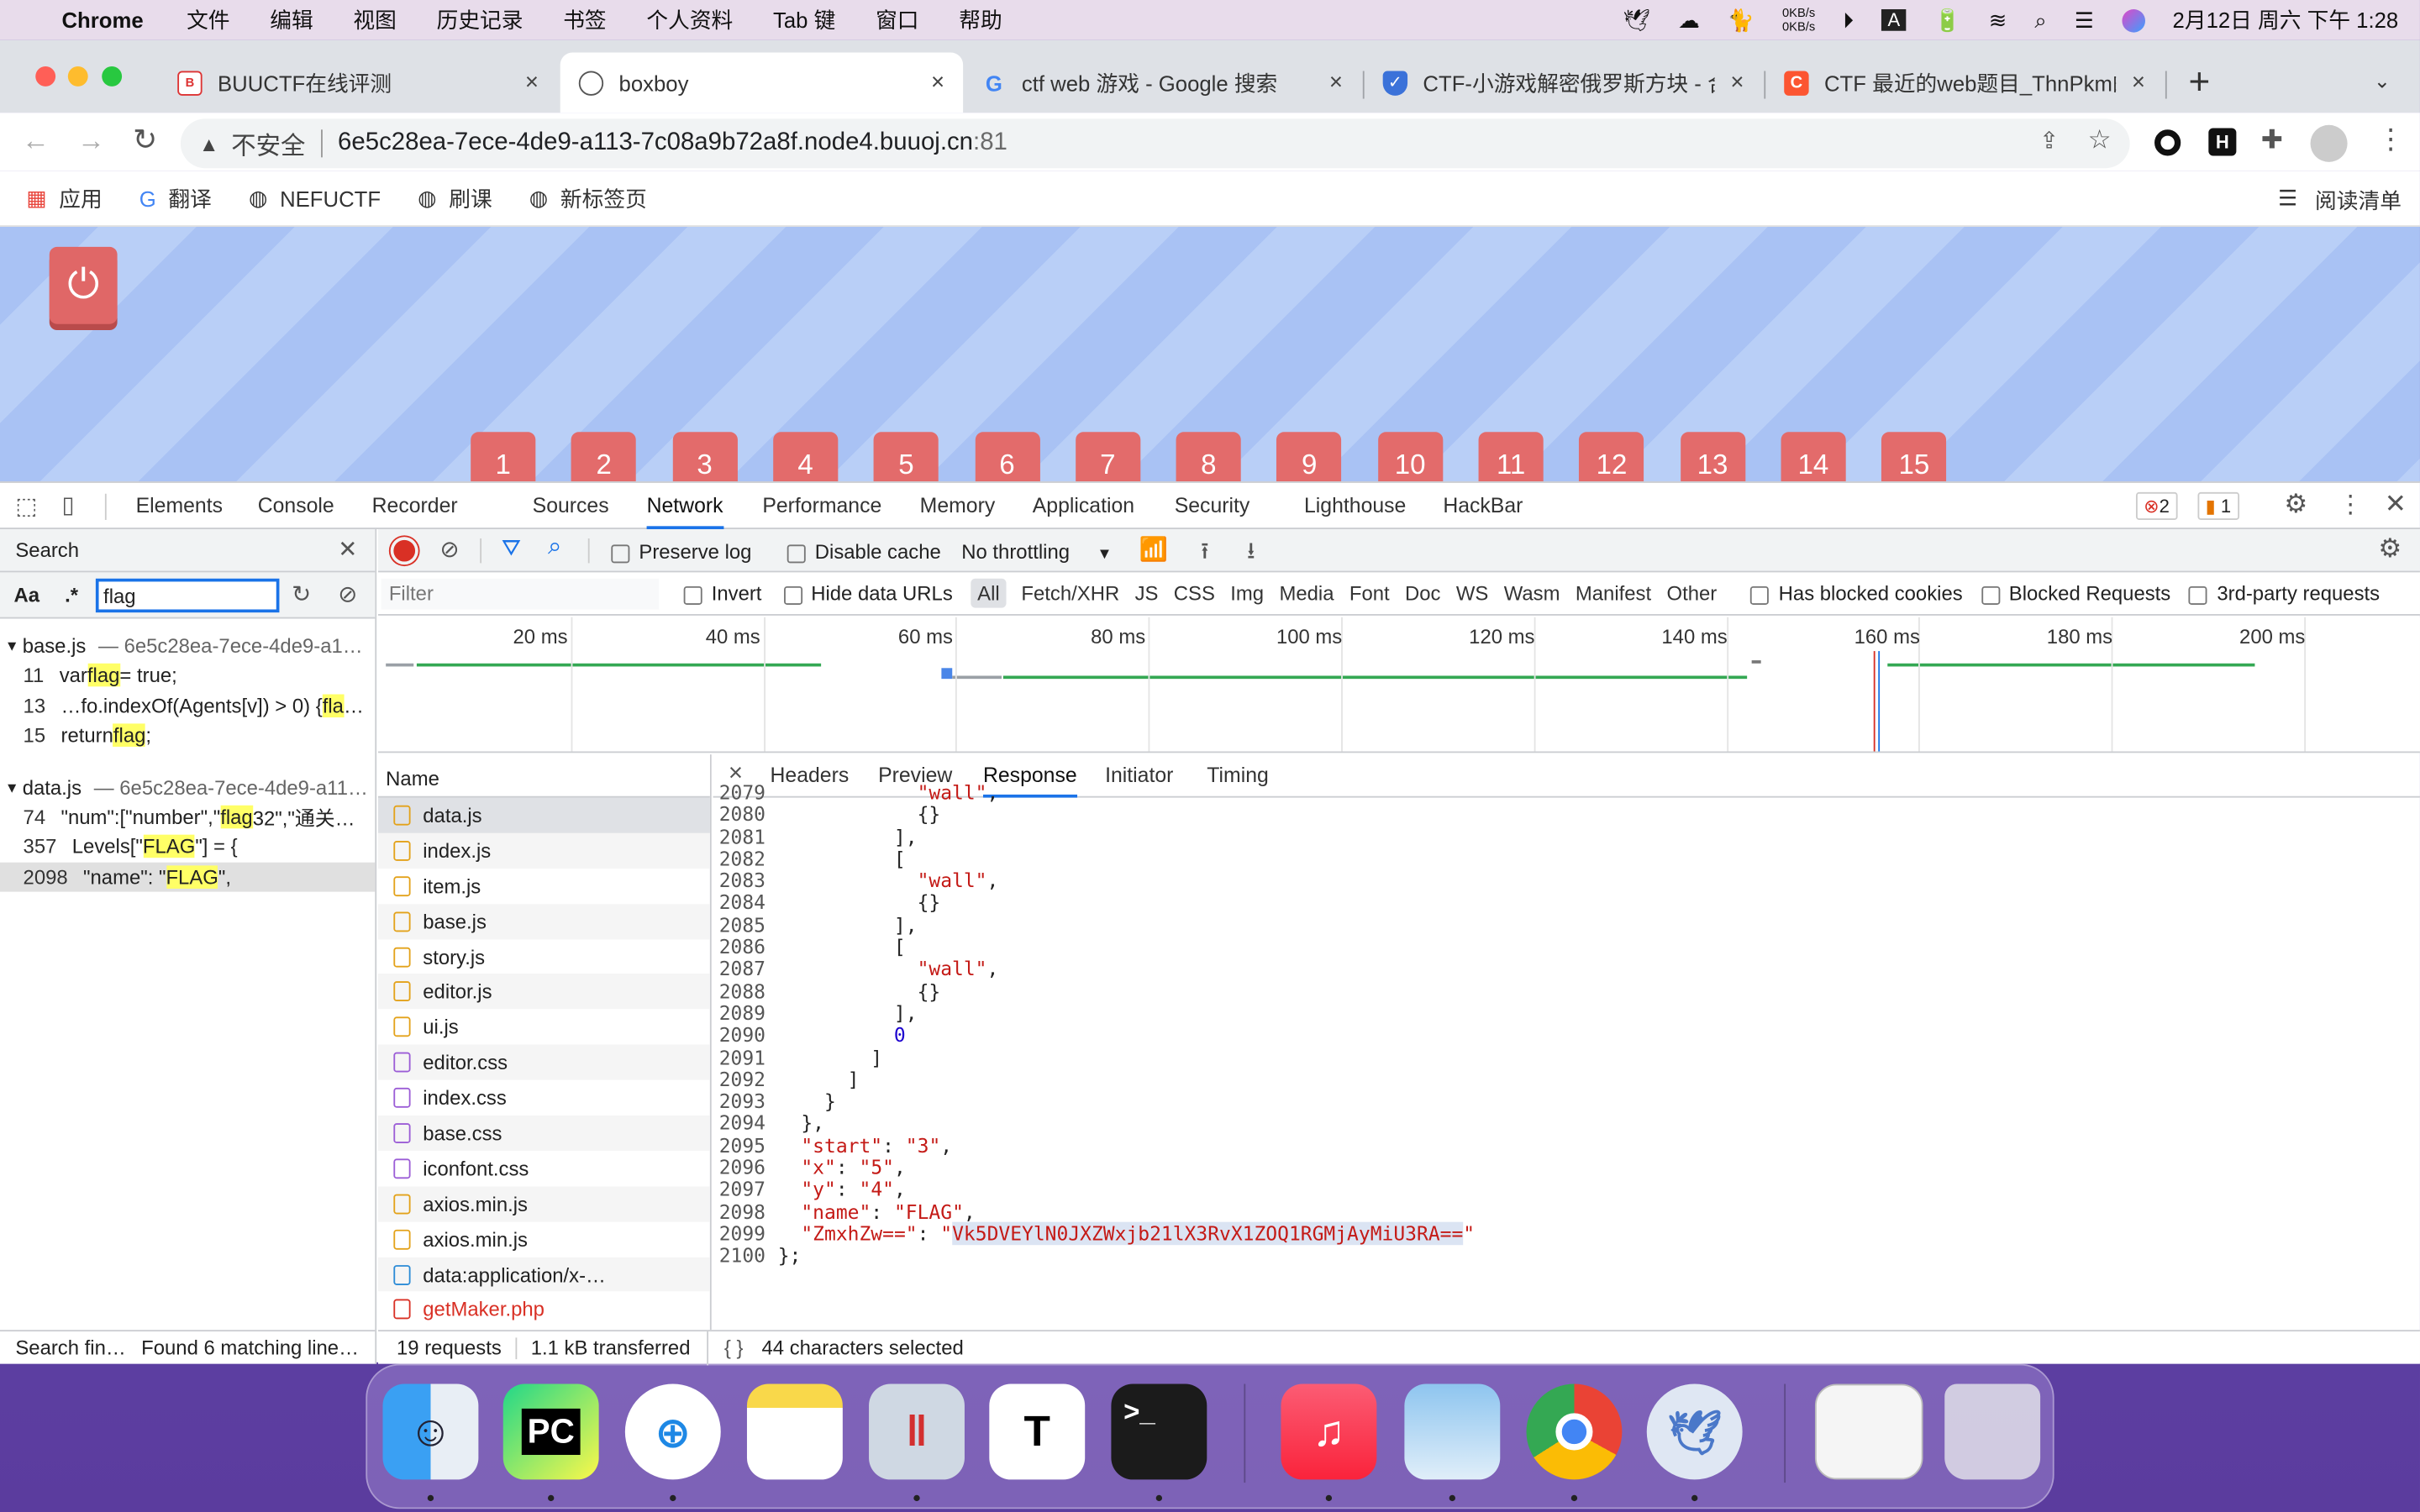 Image resolution: width=2420 pixels, height=1512 pixels. I want to click on network-settings-icon: ⚙, so click(2390, 548).